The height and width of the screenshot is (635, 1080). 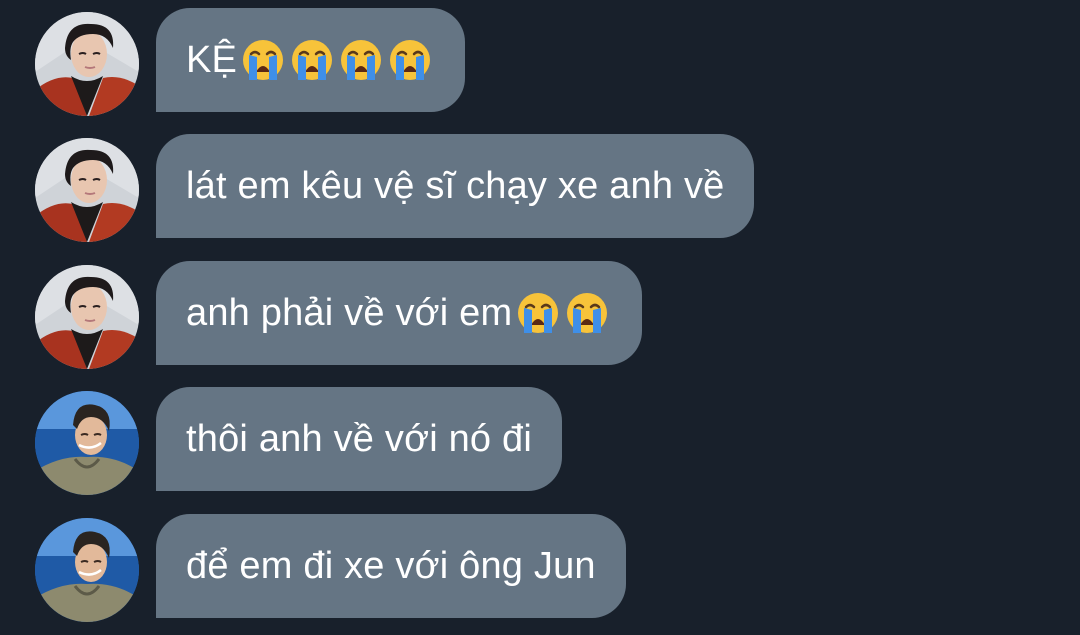 I want to click on message-text: anh phải về với em, so click(x=349, y=312).